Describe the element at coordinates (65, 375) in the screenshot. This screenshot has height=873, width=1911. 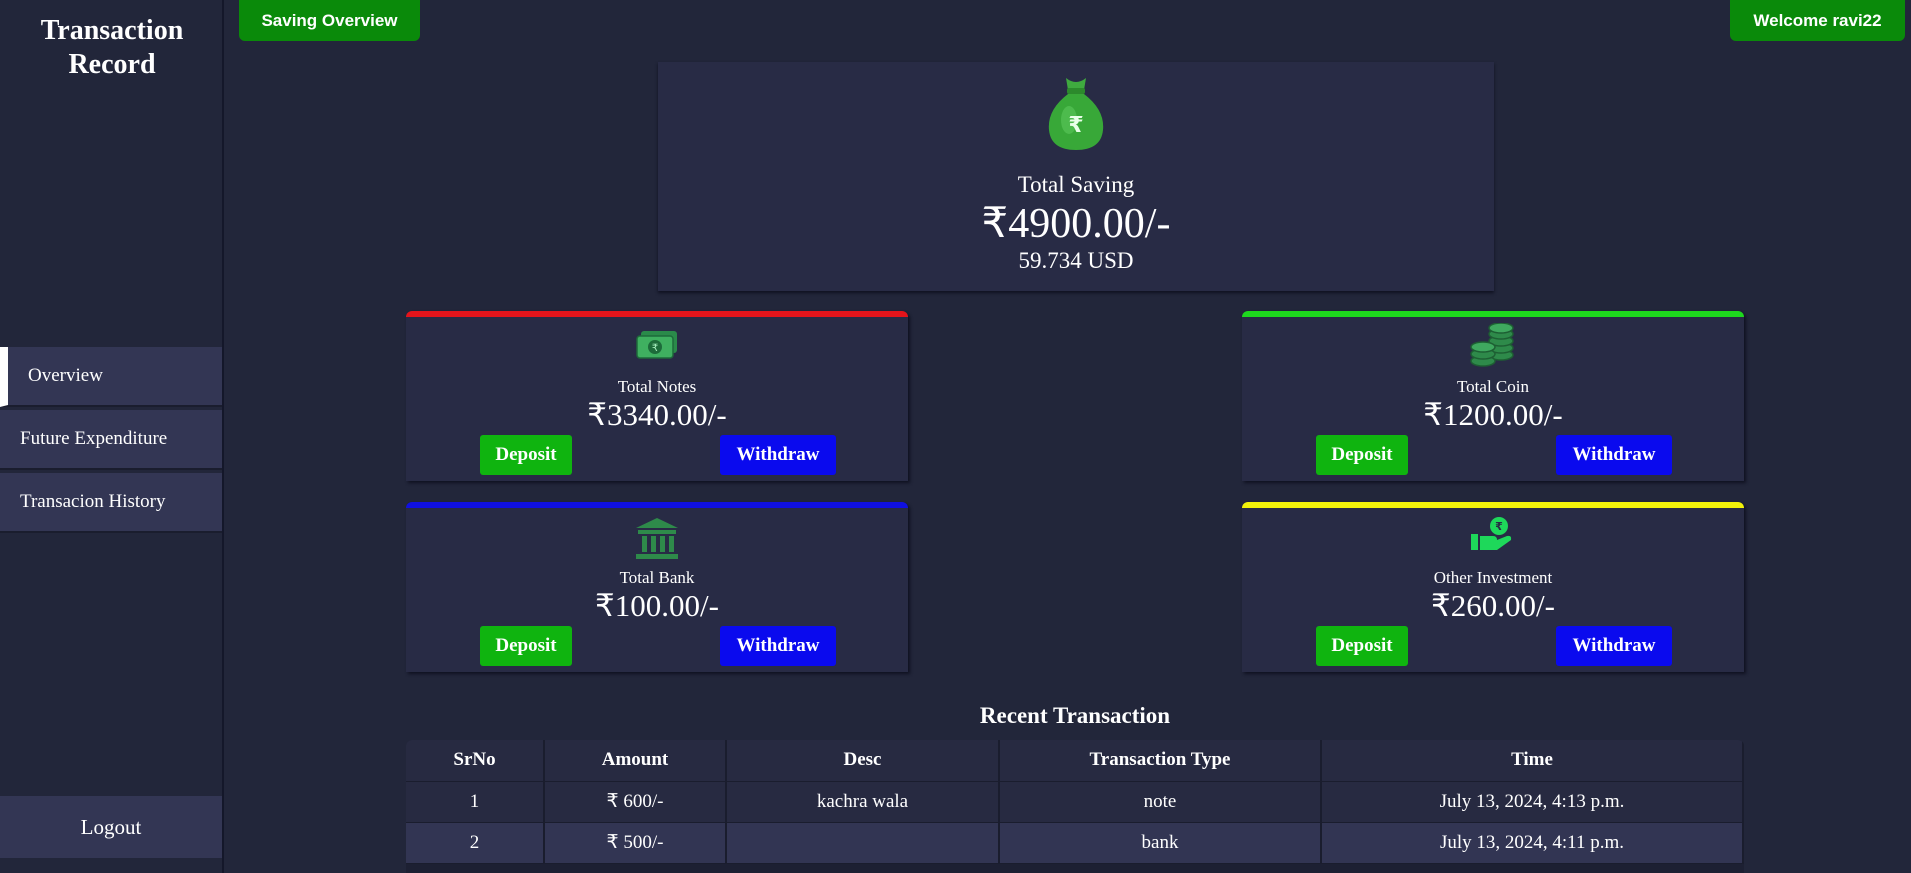
I see `sidebar-item-label: Overview` at that location.